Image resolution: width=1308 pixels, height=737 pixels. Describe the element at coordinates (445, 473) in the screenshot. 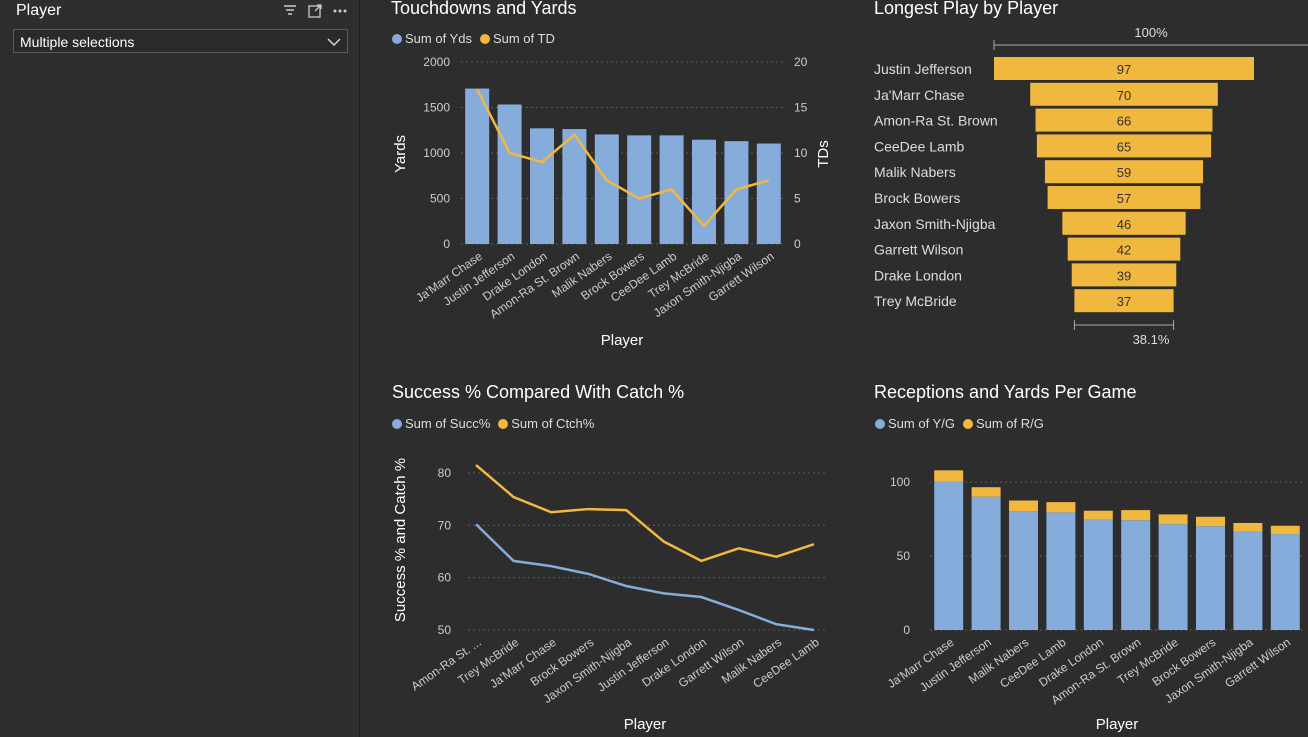

I see `y-tick-label: 80` at that location.